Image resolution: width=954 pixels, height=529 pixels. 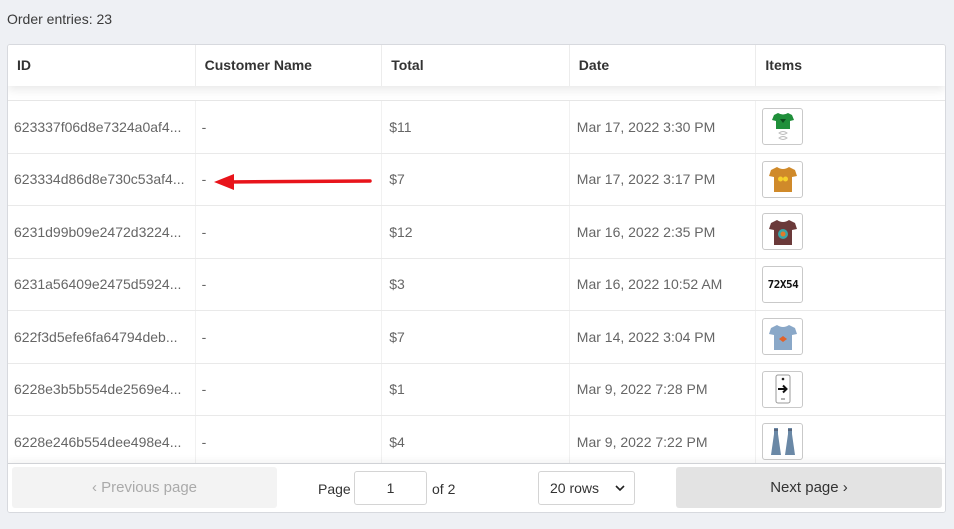 What do you see at coordinates (663, 284) in the screenshot?
I see `order-date: Mar 16, 2022 10:52 AM` at bounding box center [663, 284].